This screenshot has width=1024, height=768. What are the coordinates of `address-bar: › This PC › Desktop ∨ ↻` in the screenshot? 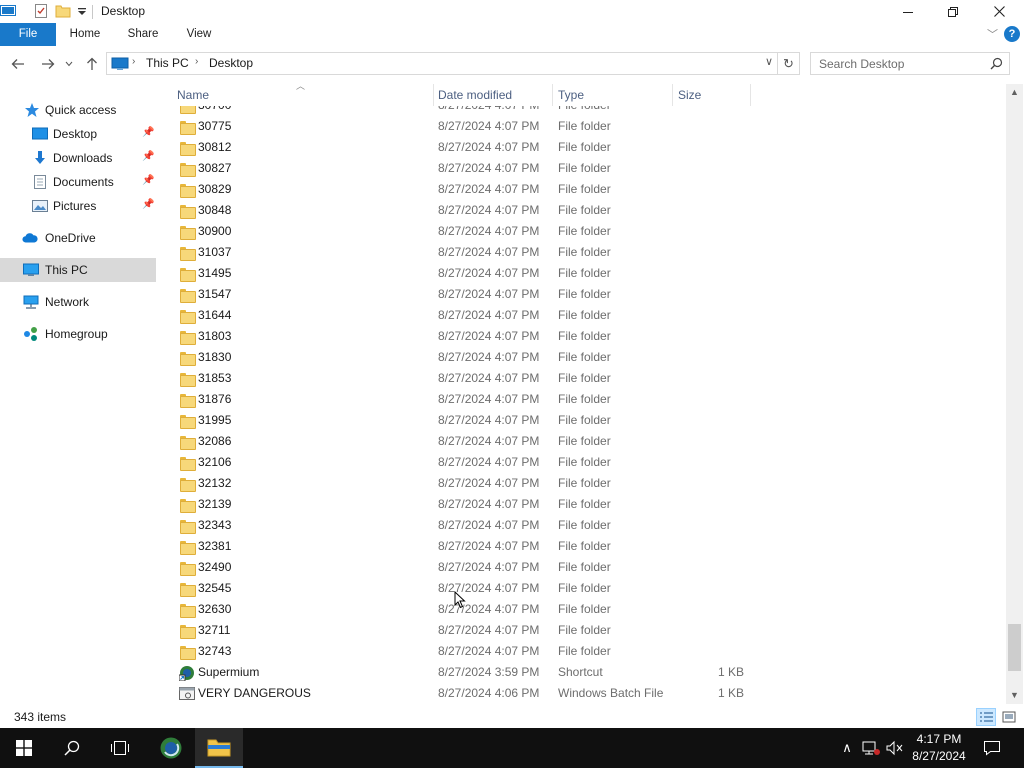 It's located at (453, 63).